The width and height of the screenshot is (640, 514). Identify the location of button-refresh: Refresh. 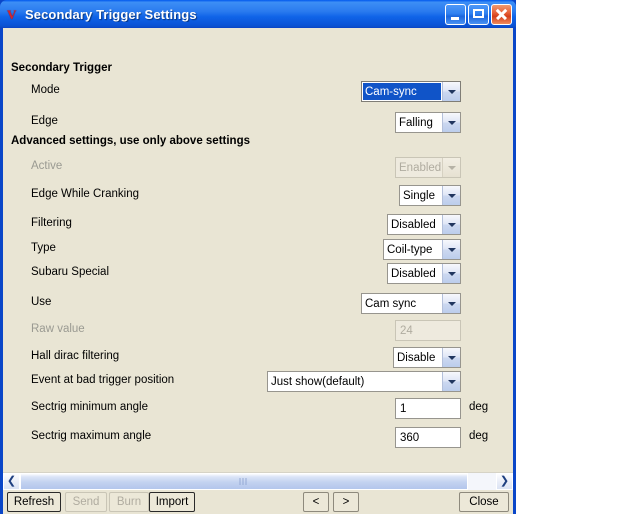
(34, 502).